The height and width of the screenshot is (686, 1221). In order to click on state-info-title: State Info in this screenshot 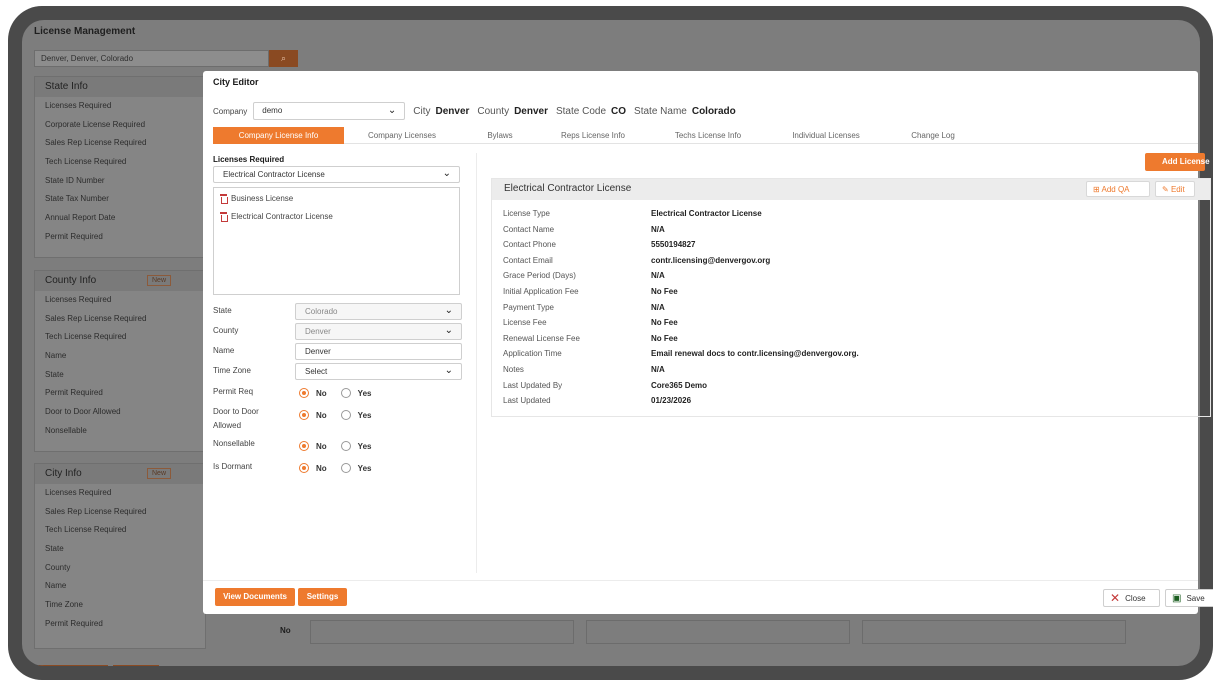, I will do `click(120, 87)`.